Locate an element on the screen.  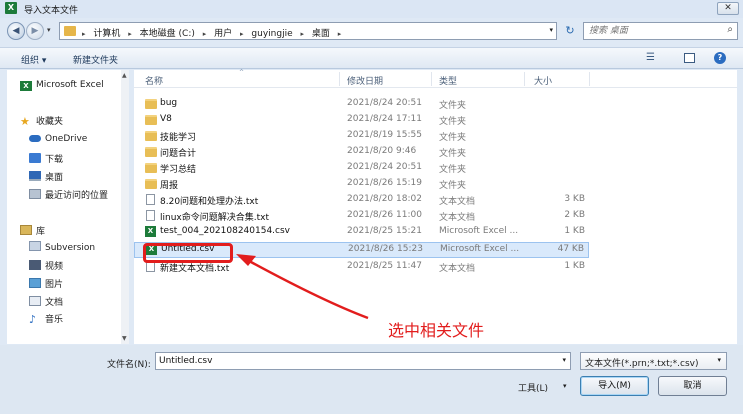
file-row: V8 2021/8/24 17:11 文件夹 is located at coordinates (361, 120).